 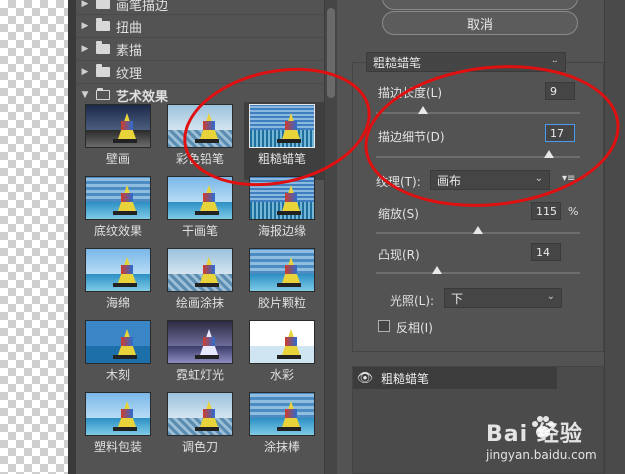 I want to click on filter-dry-brush: 干画笔, so click(x=202, y=213).